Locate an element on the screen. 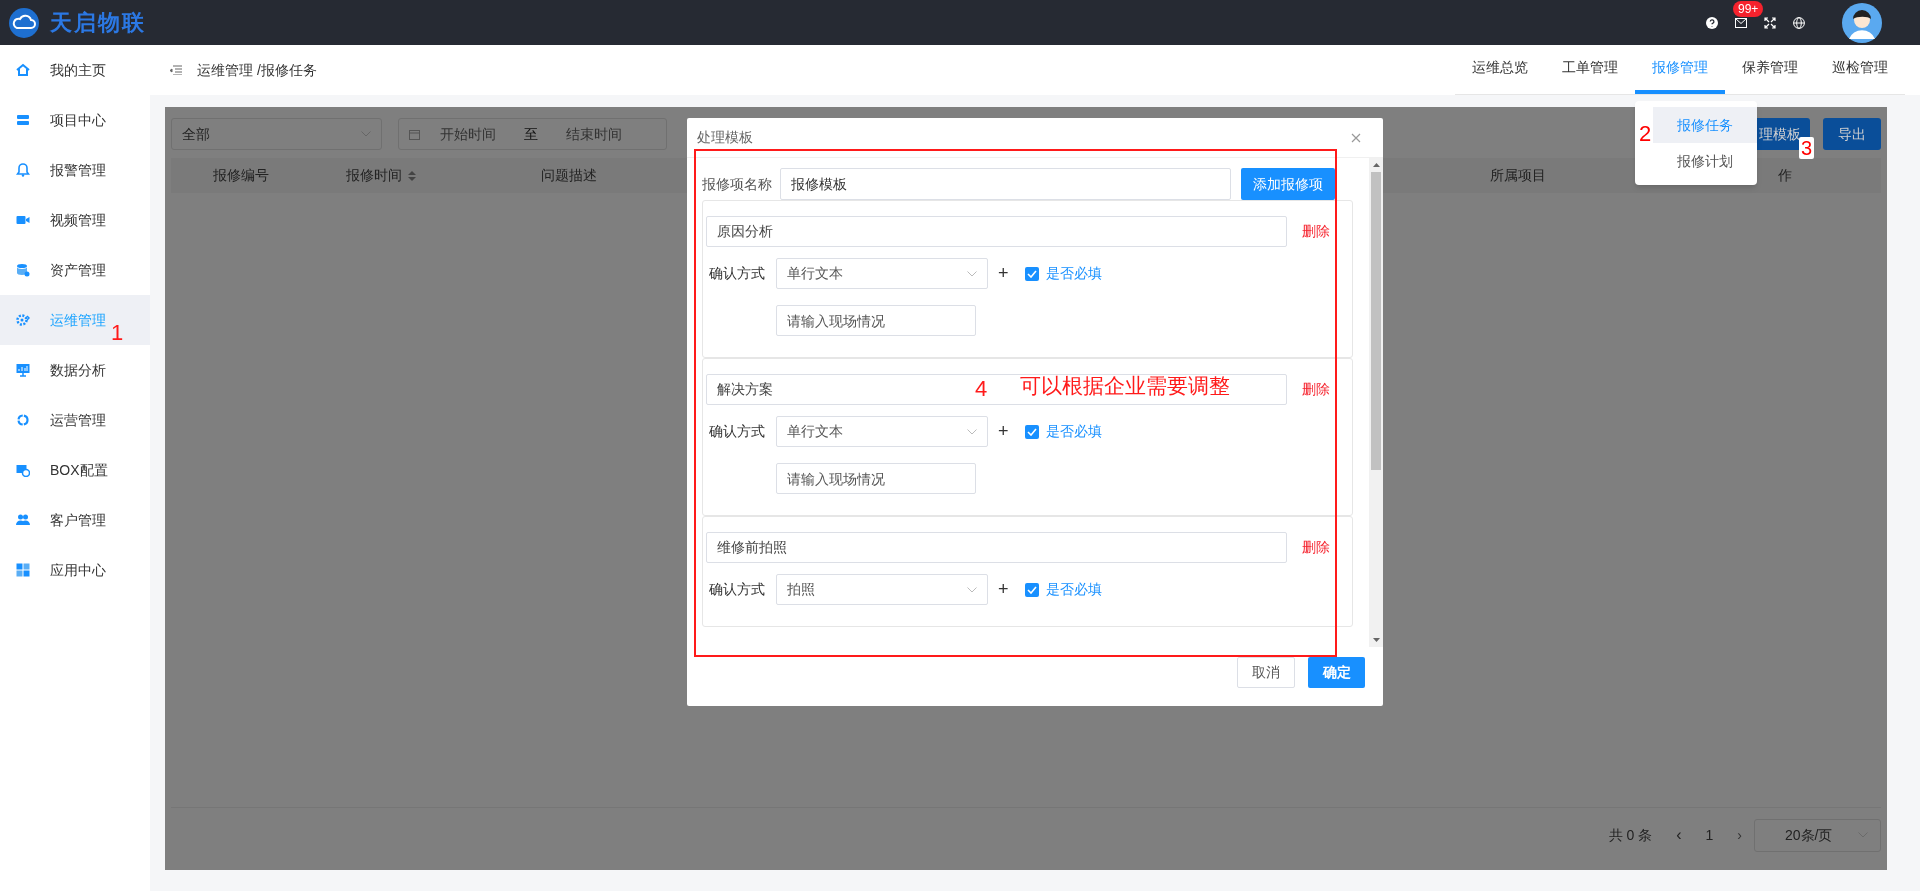 This screenshot has height=891, width=1920. page-size-select: 20条/页 is located at coordinates (1817, 835).